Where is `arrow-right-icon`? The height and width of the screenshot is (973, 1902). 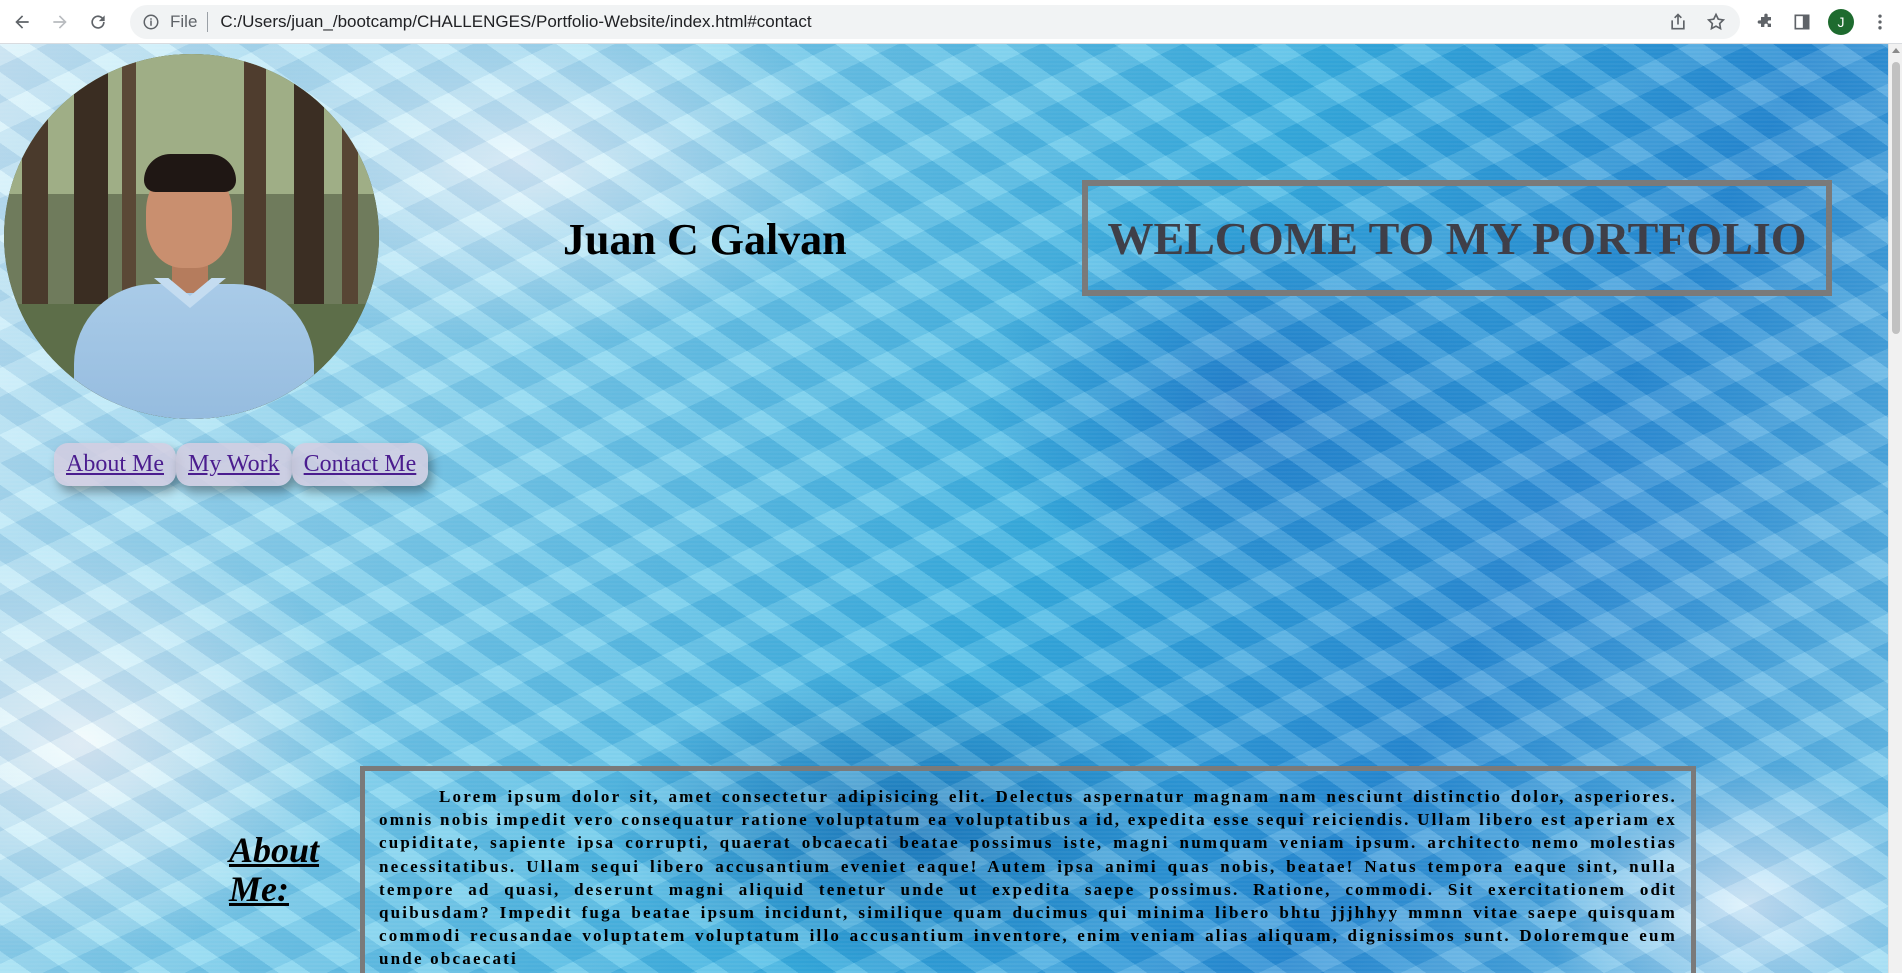
arrow-right-icon is located at coordinates (60, 21).